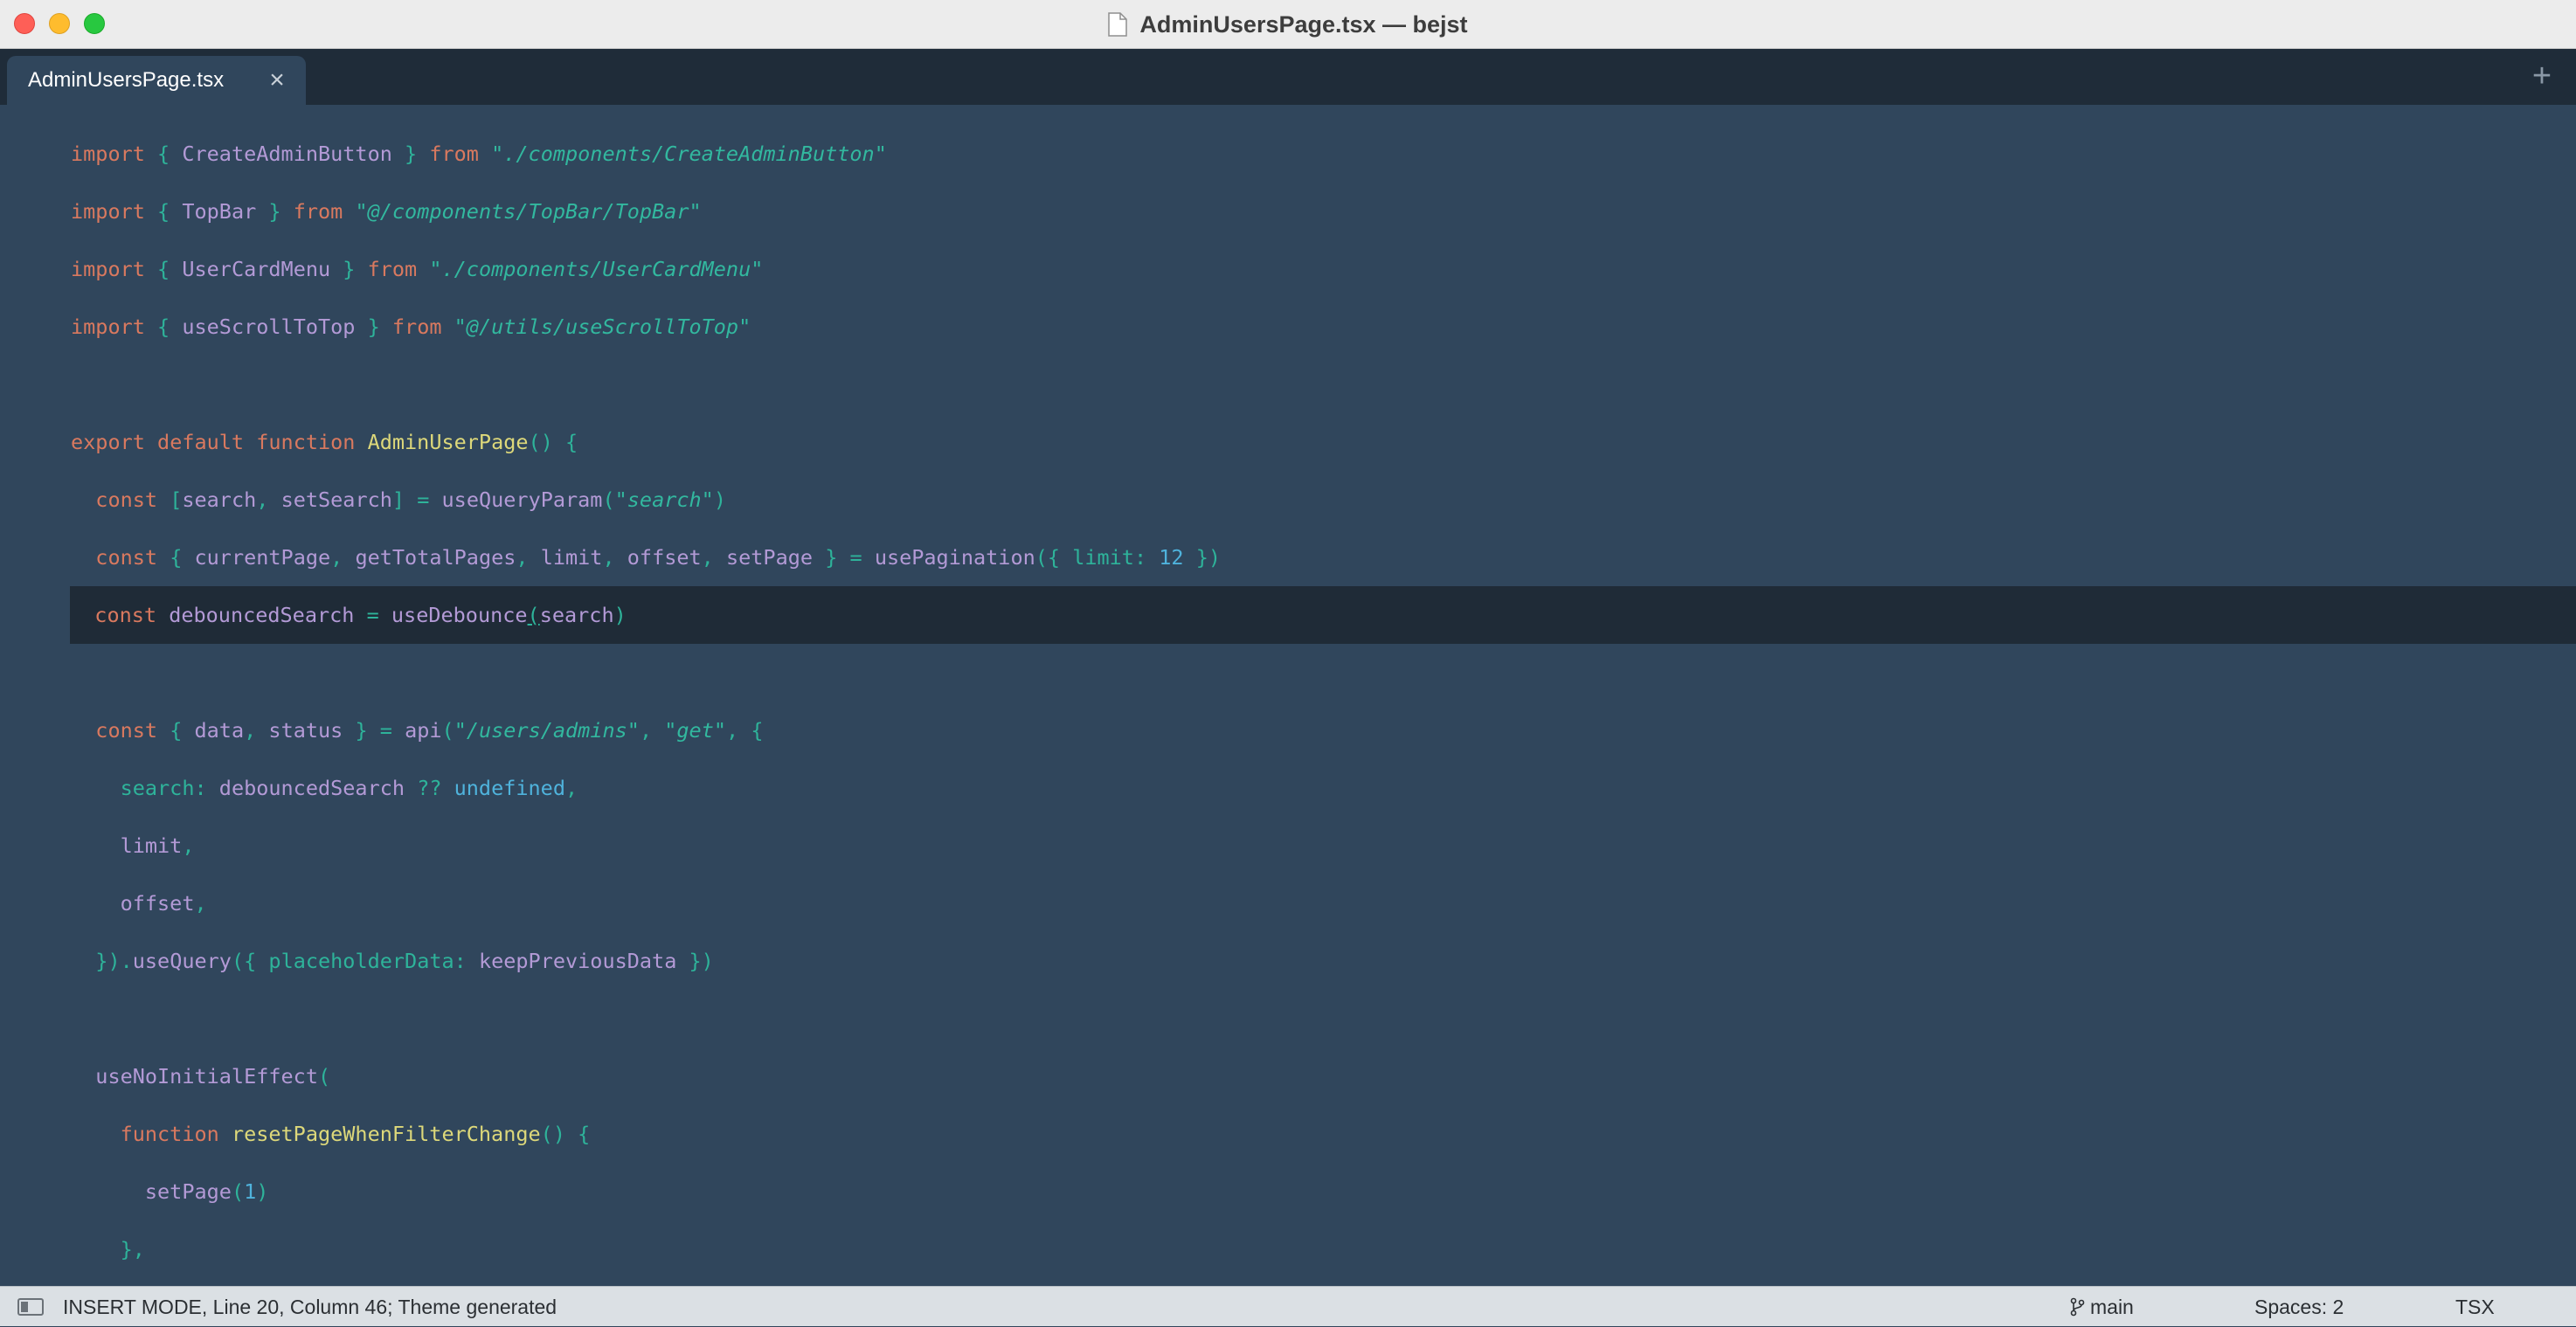 This screenshot has height=1327, width=2576. What do you see at coordinates (1288, 77) in the screenshot?
I see `tab-bar: AdminUsersPage.tsx ×` at bounding box center [1288, 77].